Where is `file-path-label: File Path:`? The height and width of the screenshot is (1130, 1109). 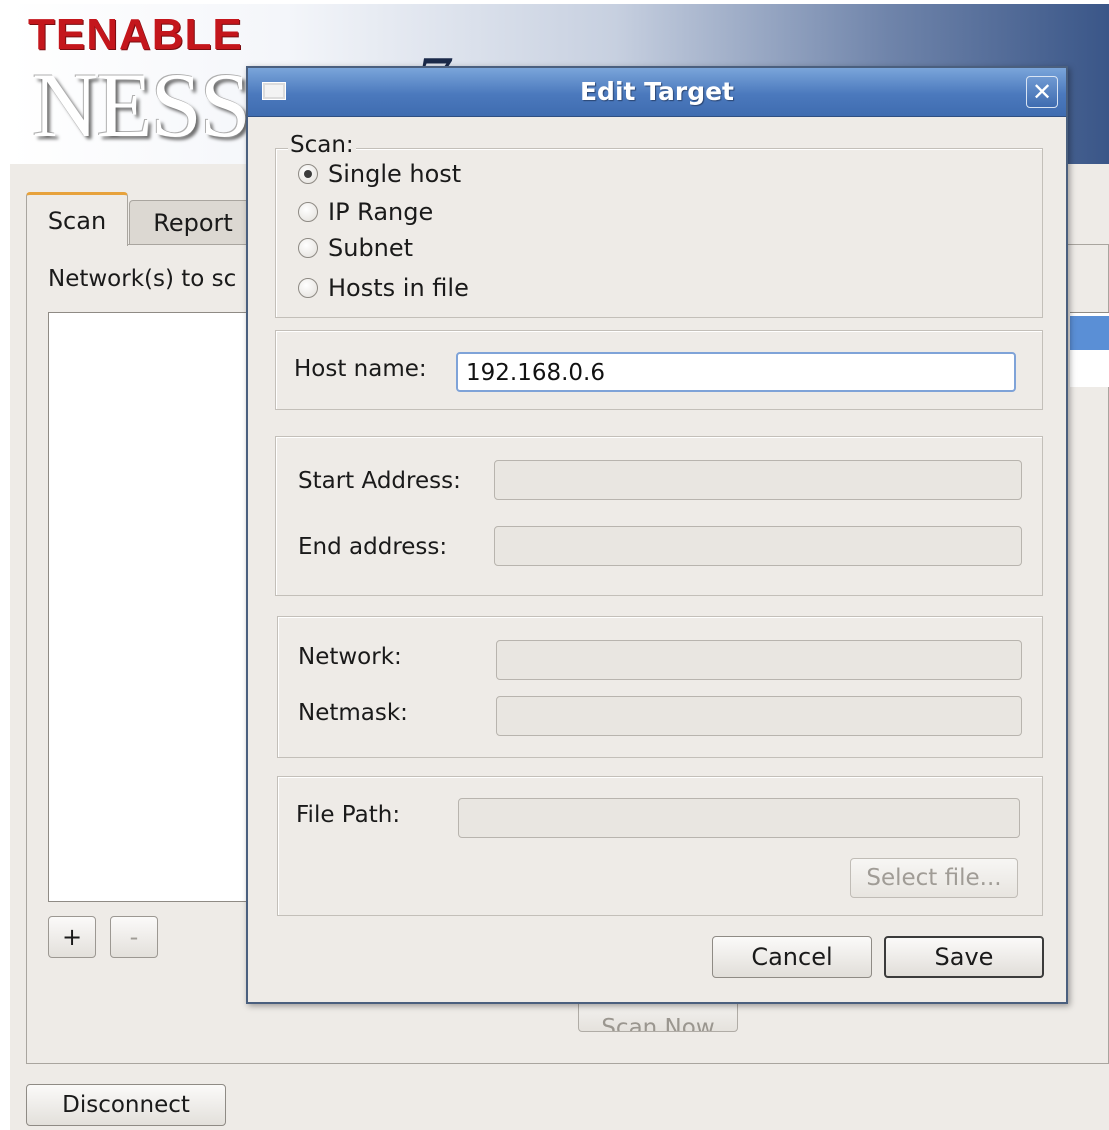
file-path-label: File Path: is located at coordinates (348, 815).